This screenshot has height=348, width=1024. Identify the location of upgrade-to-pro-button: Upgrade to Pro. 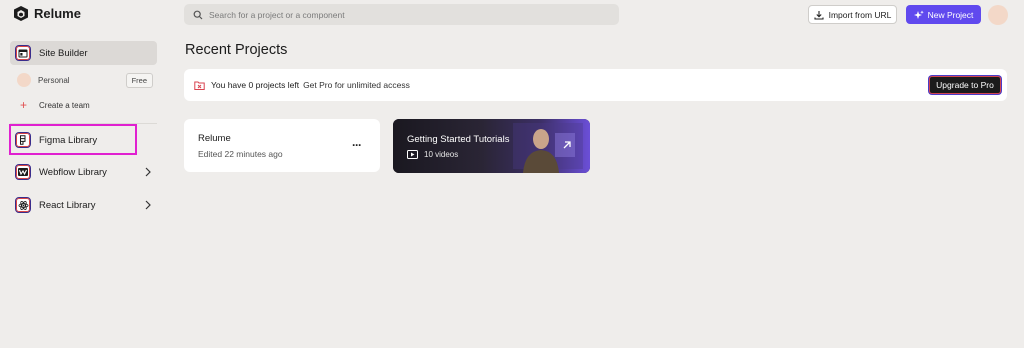
(965, 85).